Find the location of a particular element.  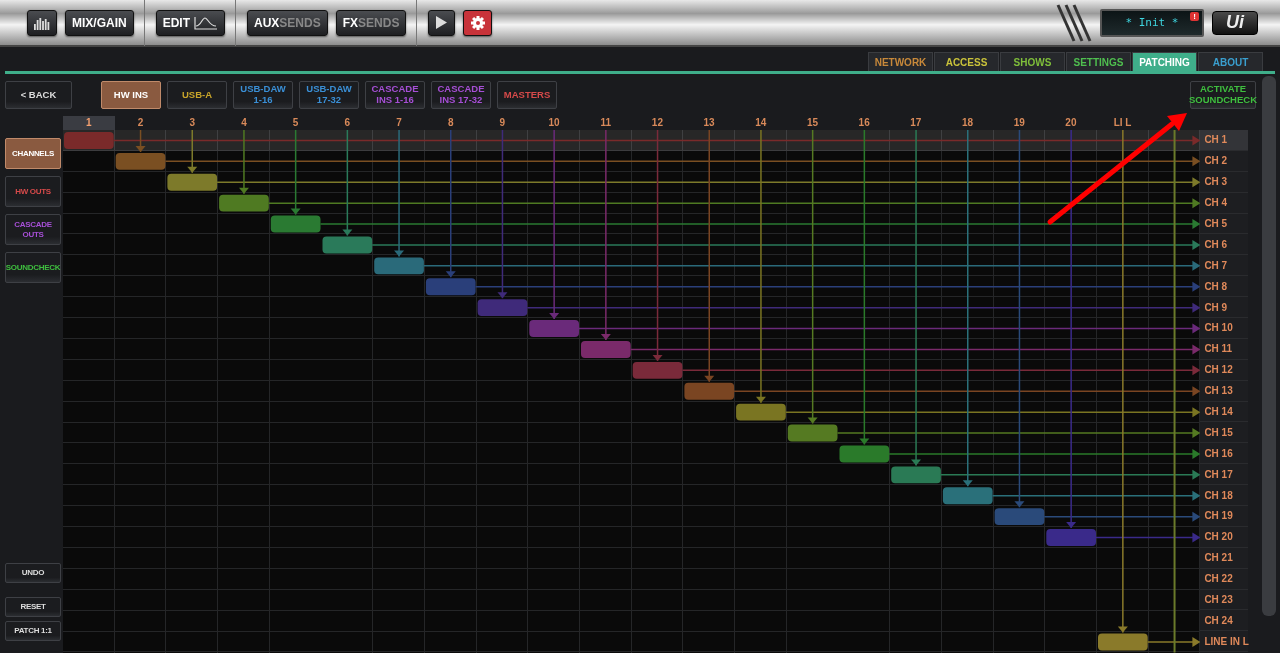

meters-button is located at coordinates (42, 22).